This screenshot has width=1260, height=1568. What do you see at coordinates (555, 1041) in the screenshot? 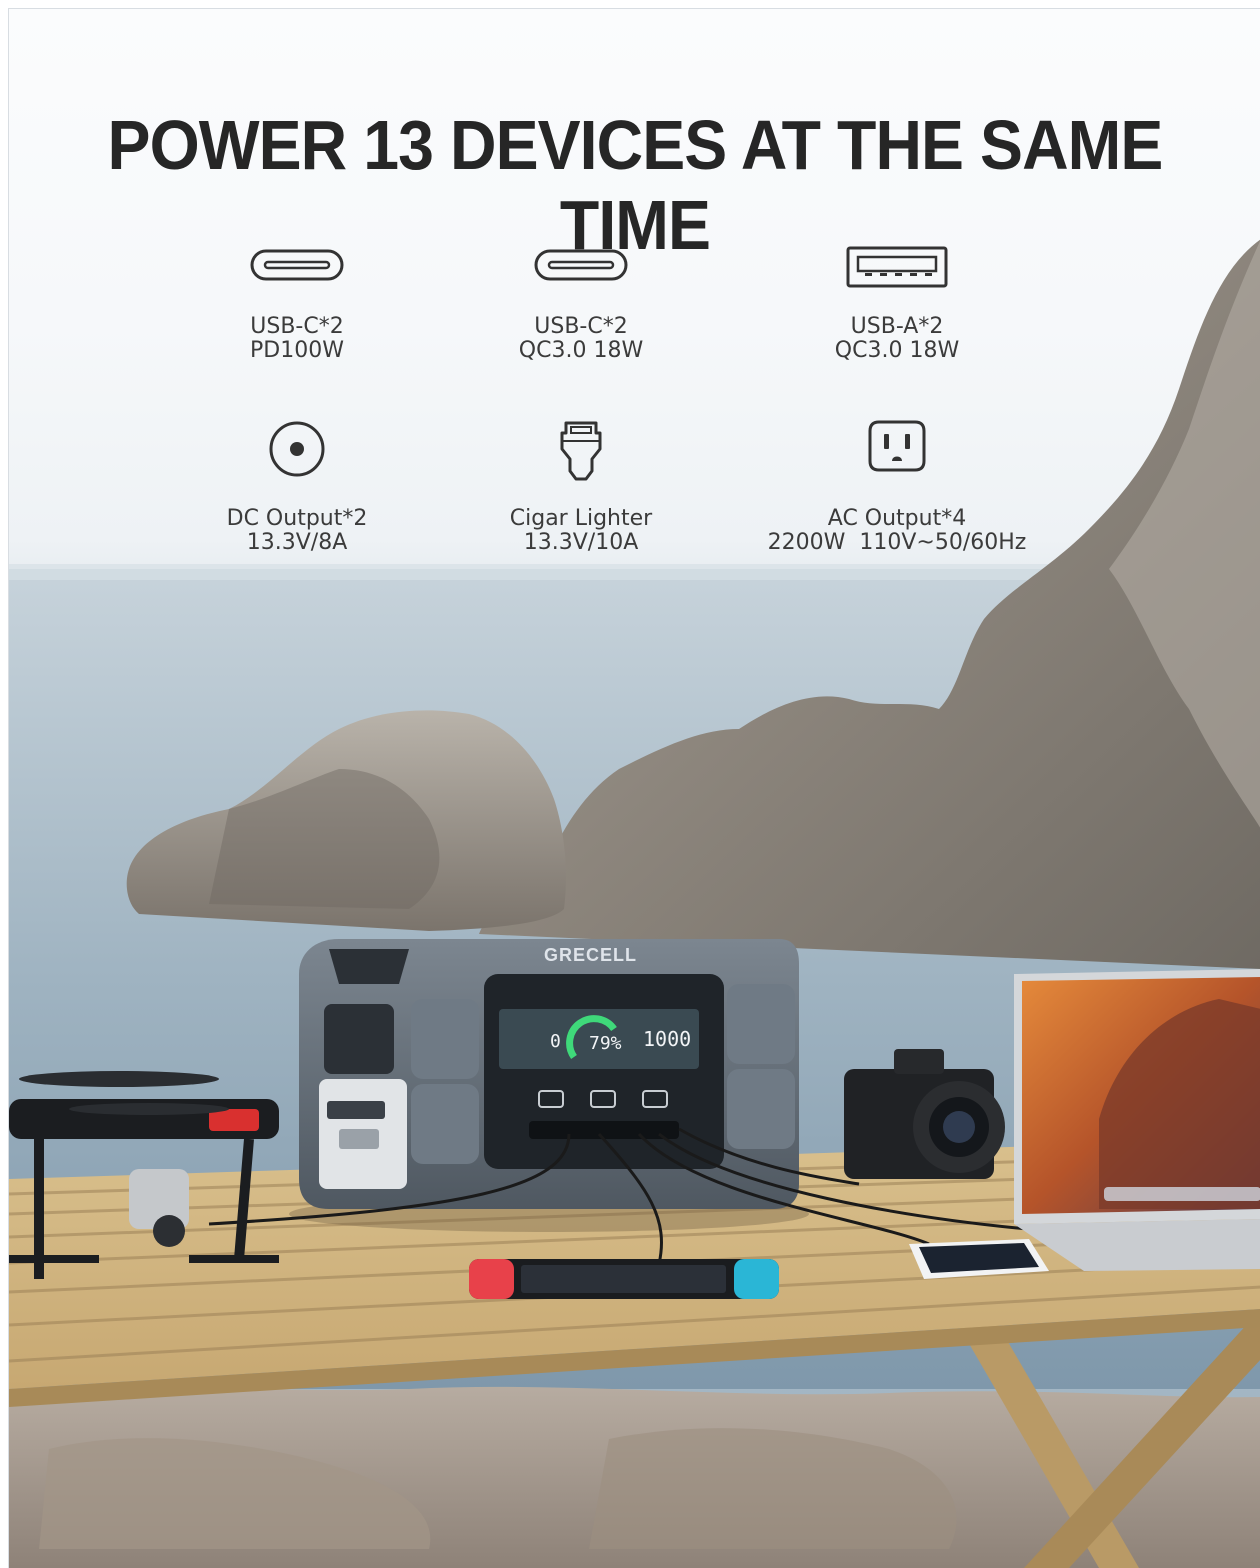
I see `input-watts-readout: 0` at bounding box center [555, 1041].